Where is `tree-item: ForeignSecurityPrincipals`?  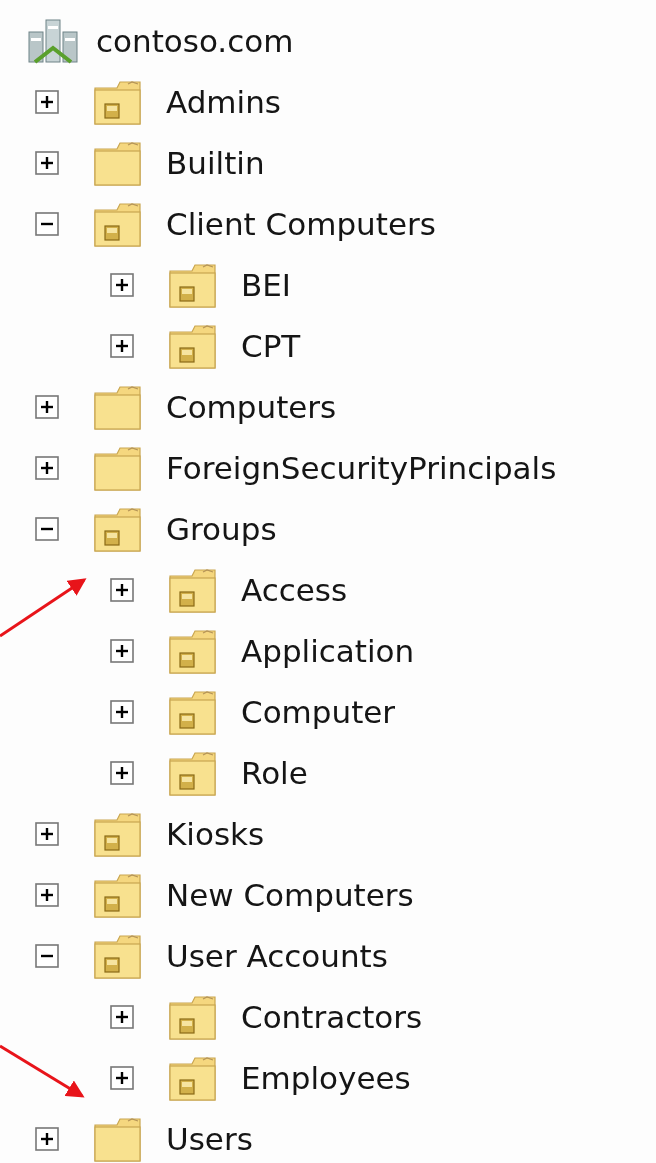 tree-item: ForeignSecurityPrincipals is located at coordinates (361, 467).